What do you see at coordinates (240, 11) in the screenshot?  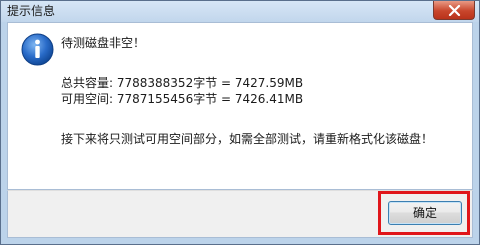 I see `title-bar: 提示信息` at bounding box center [240, 11].